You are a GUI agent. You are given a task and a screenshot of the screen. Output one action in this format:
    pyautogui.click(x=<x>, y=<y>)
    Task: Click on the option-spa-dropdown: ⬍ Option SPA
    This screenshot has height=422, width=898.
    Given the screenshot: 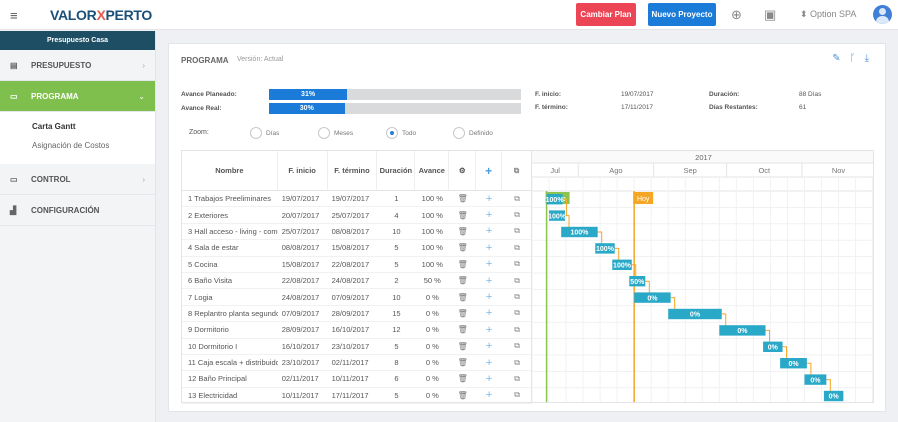 What is the action you would take?
    pyautogui.click(x=828, y=14)
    